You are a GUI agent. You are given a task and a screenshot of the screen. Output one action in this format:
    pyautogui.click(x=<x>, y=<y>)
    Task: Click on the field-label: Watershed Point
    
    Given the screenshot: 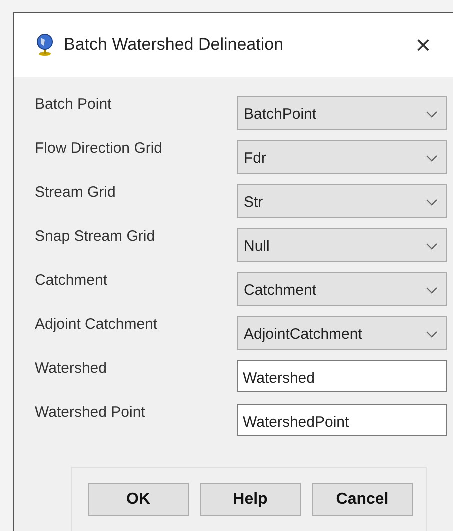 What is the action you would take?
    pyautogui.click(x=90, y=412)
    